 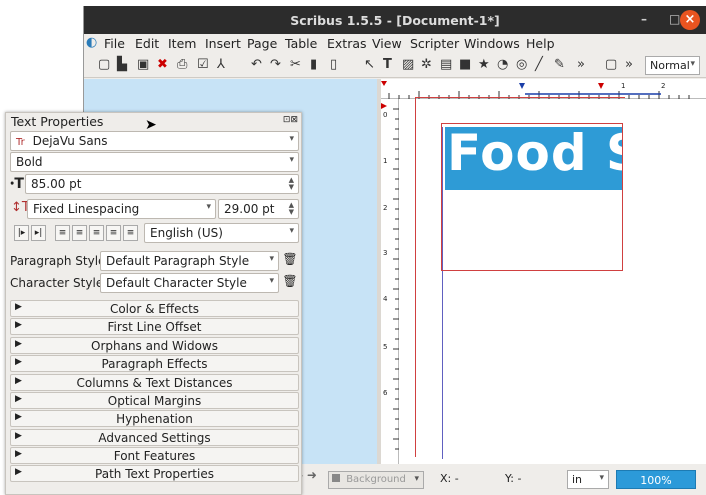 What do you see at coordinates (203, 64) in the screenshot?
I see `preflight-icon: ☑` at bounding box center [203, 64].